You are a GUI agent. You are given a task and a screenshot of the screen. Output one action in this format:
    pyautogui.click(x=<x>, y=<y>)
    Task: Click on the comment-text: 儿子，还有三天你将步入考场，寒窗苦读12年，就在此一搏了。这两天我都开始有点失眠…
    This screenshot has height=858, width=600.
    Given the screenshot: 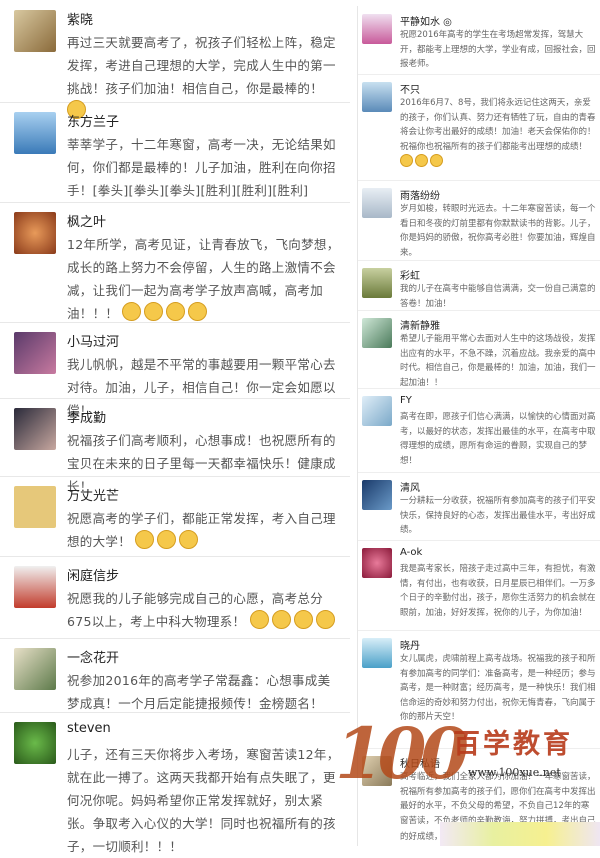 What is the action you would take?
    pyautogui.click(x=203, y=800)
    